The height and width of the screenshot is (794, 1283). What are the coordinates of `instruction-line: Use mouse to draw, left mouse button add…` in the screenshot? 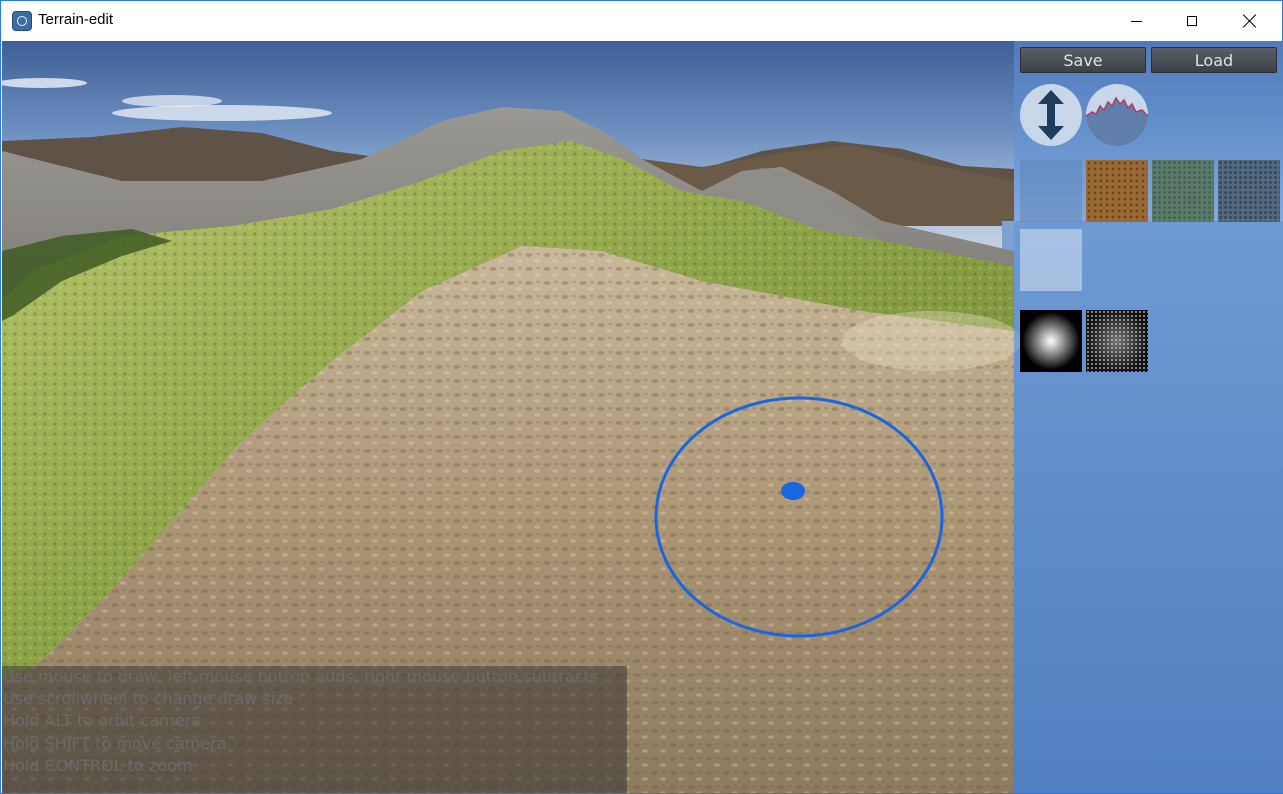 It's located at (300, 676).